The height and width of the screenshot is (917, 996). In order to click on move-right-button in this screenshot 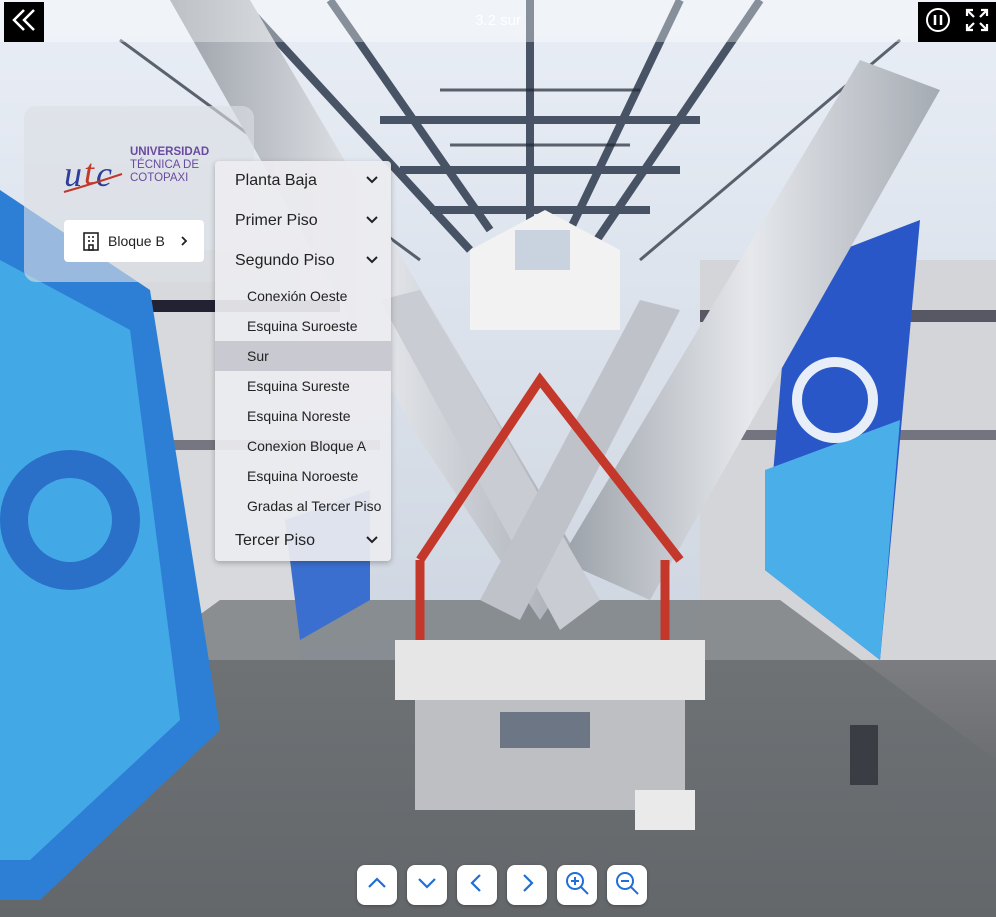, I will do `click(527, 885)`.